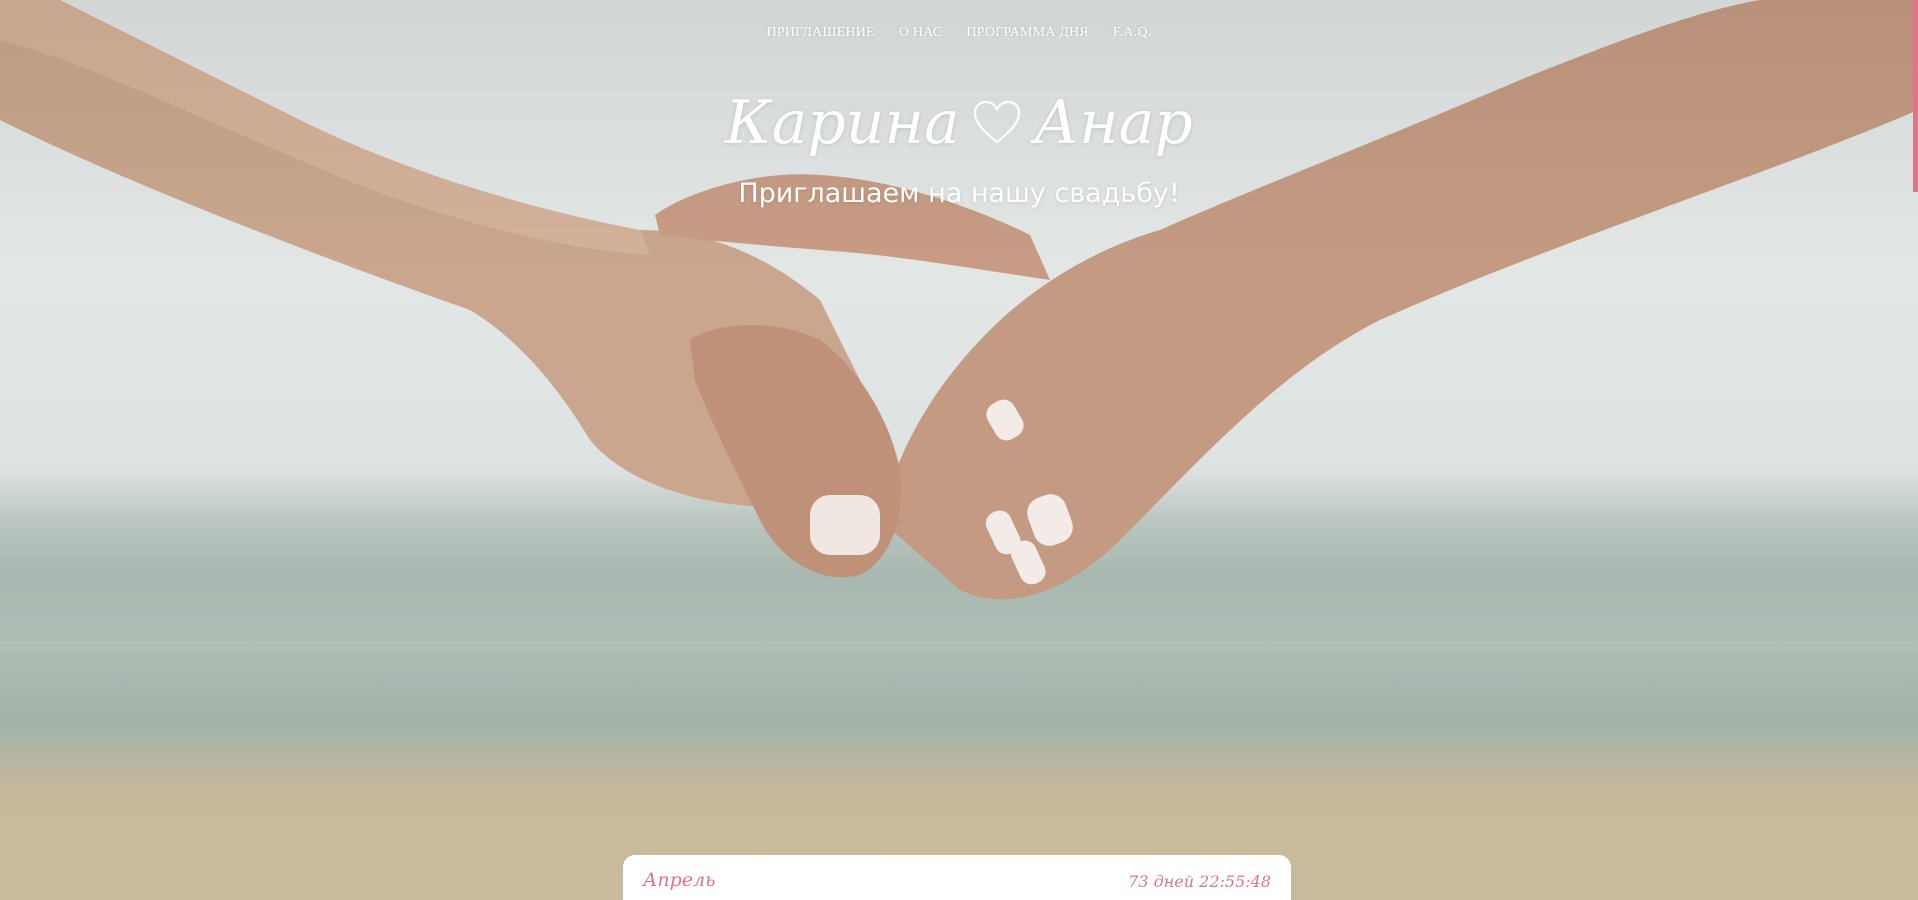  I want to click on bride-name: Карина, so click(842, 123).